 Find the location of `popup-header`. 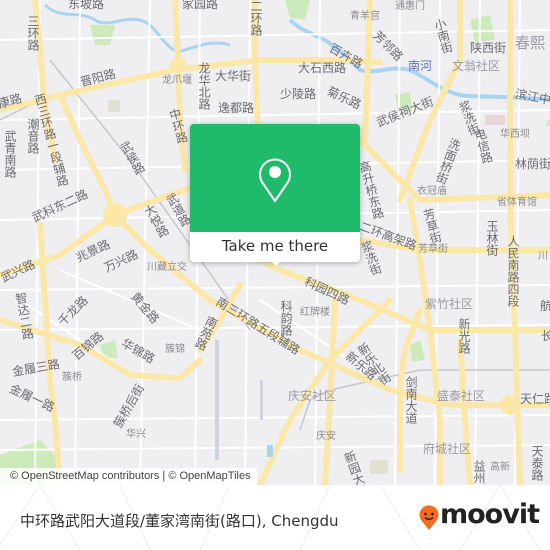

popup-header is located at coordinates (275, 178).